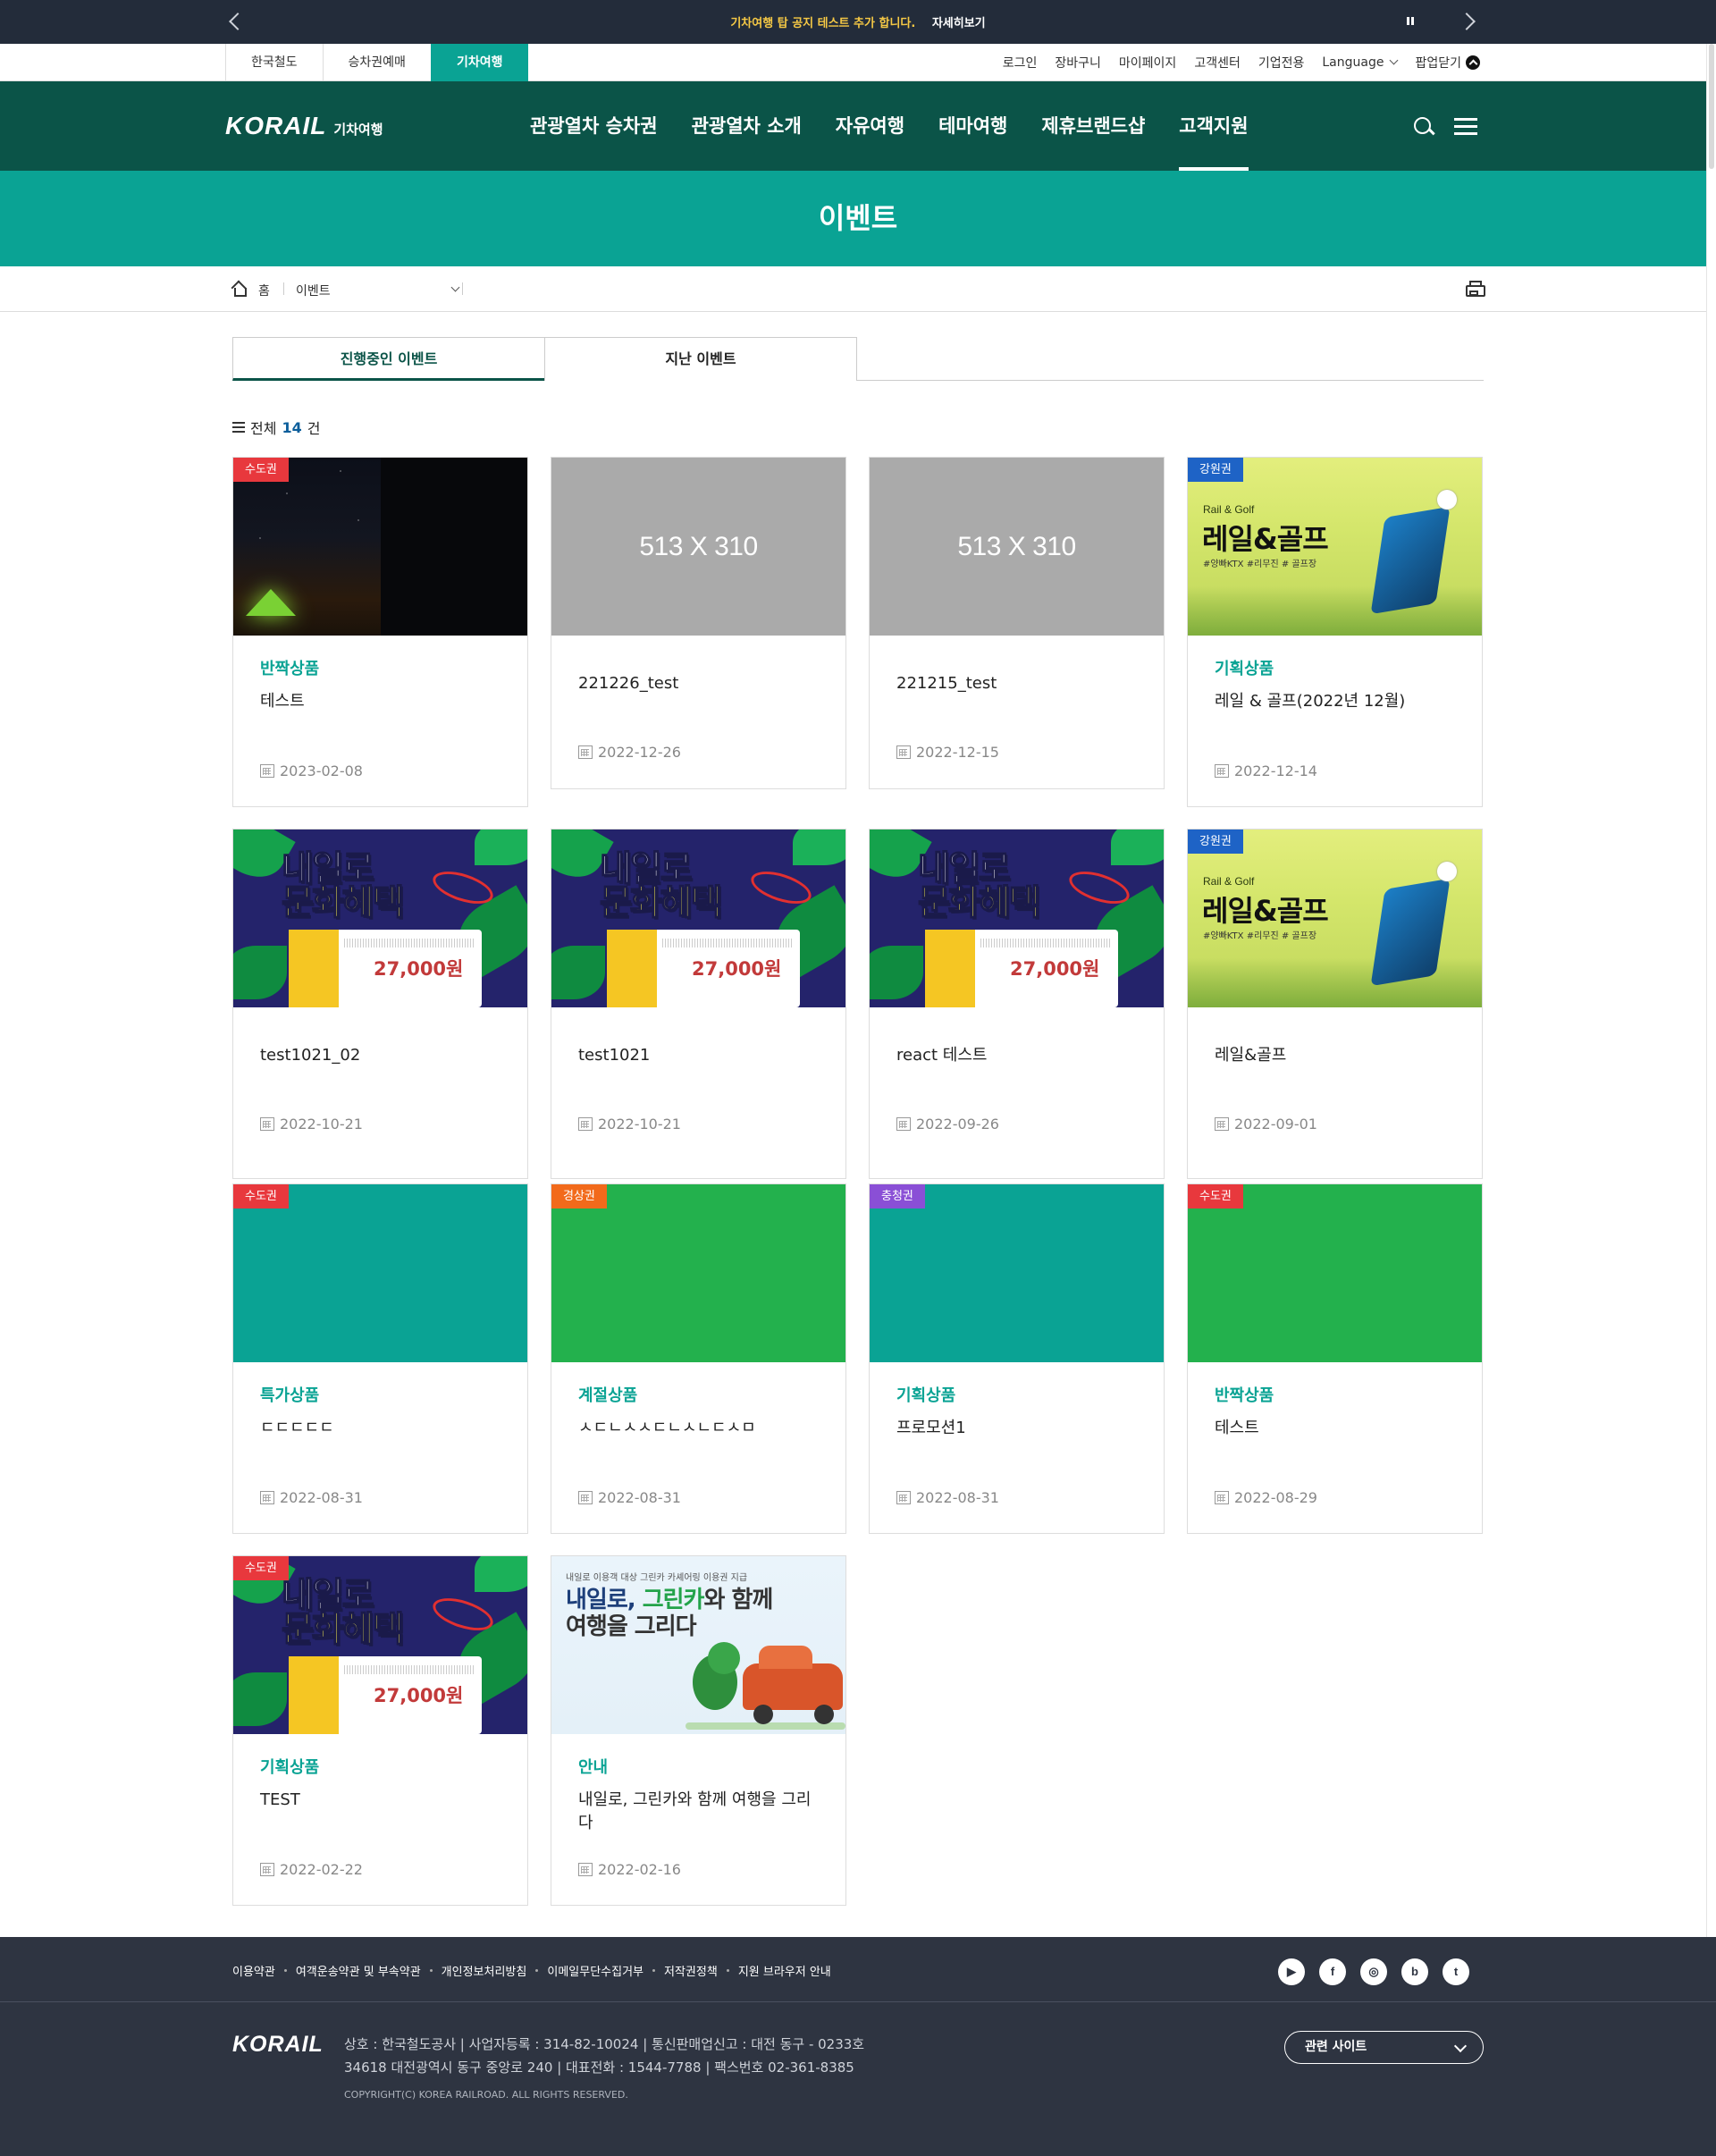  I want to click on event-card-body: 221226_test, so click(701, 684).